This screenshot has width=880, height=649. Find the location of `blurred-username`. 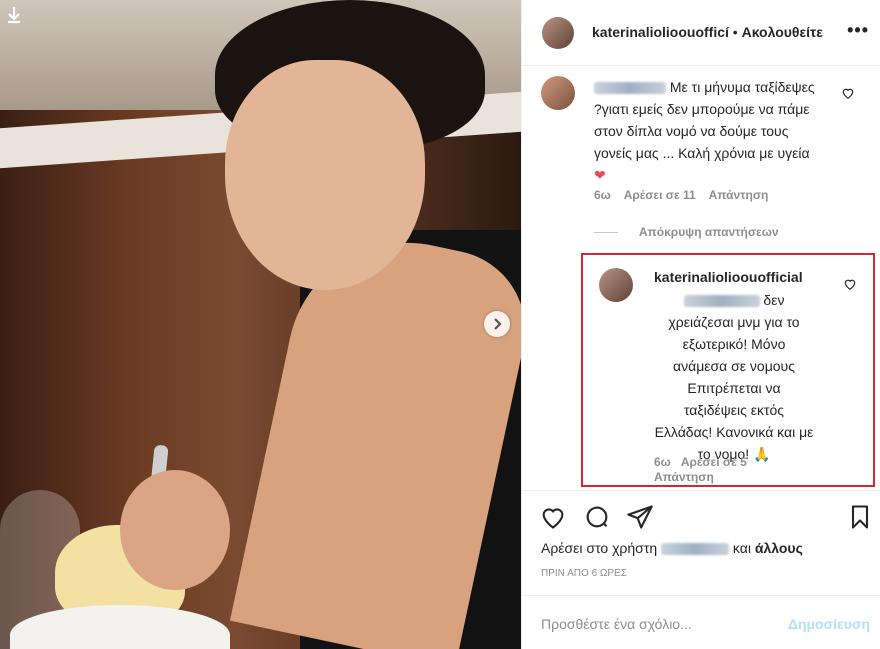

blurred-username is located at coordinates (630, 88).